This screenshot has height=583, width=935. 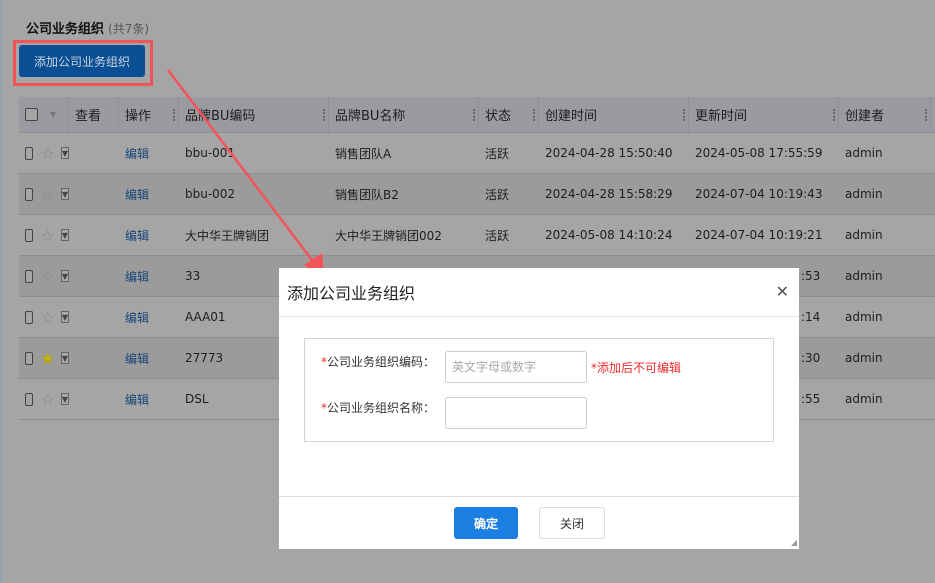 I want to click on record-count: (共7条), so click(x=129, y=29).